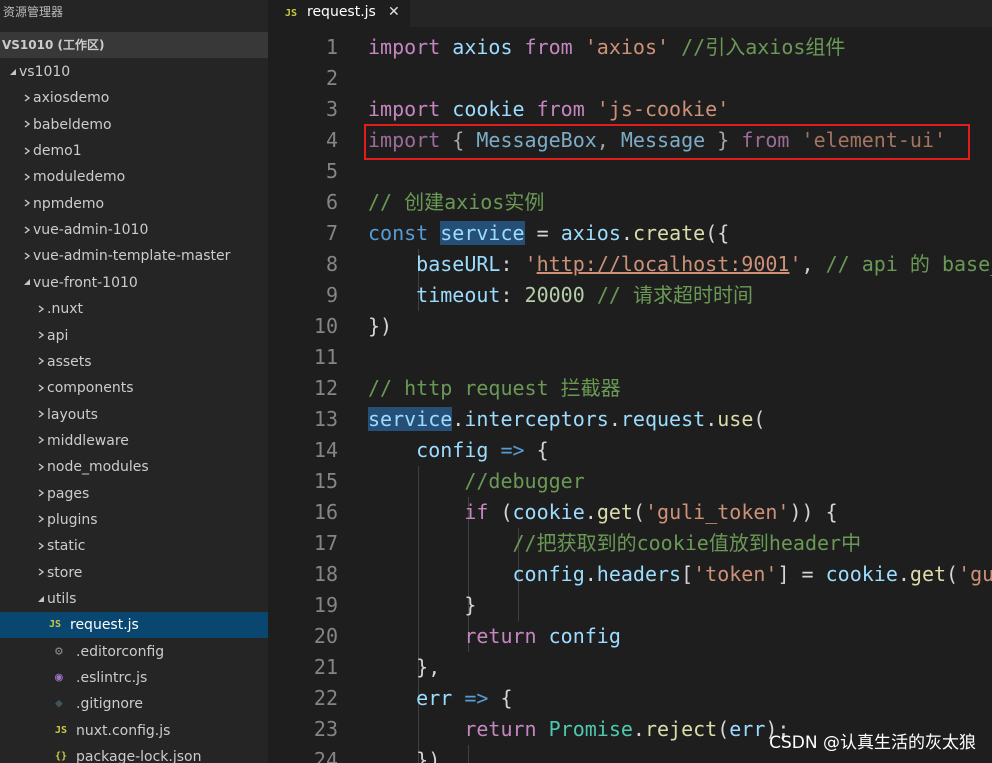 The height and width of the screenshot is (763, 992). What do you see at coordinates (134, 230) in the screenshot?
I see `tree-item: vue-admin-1010` at bounding box center [134, 230].